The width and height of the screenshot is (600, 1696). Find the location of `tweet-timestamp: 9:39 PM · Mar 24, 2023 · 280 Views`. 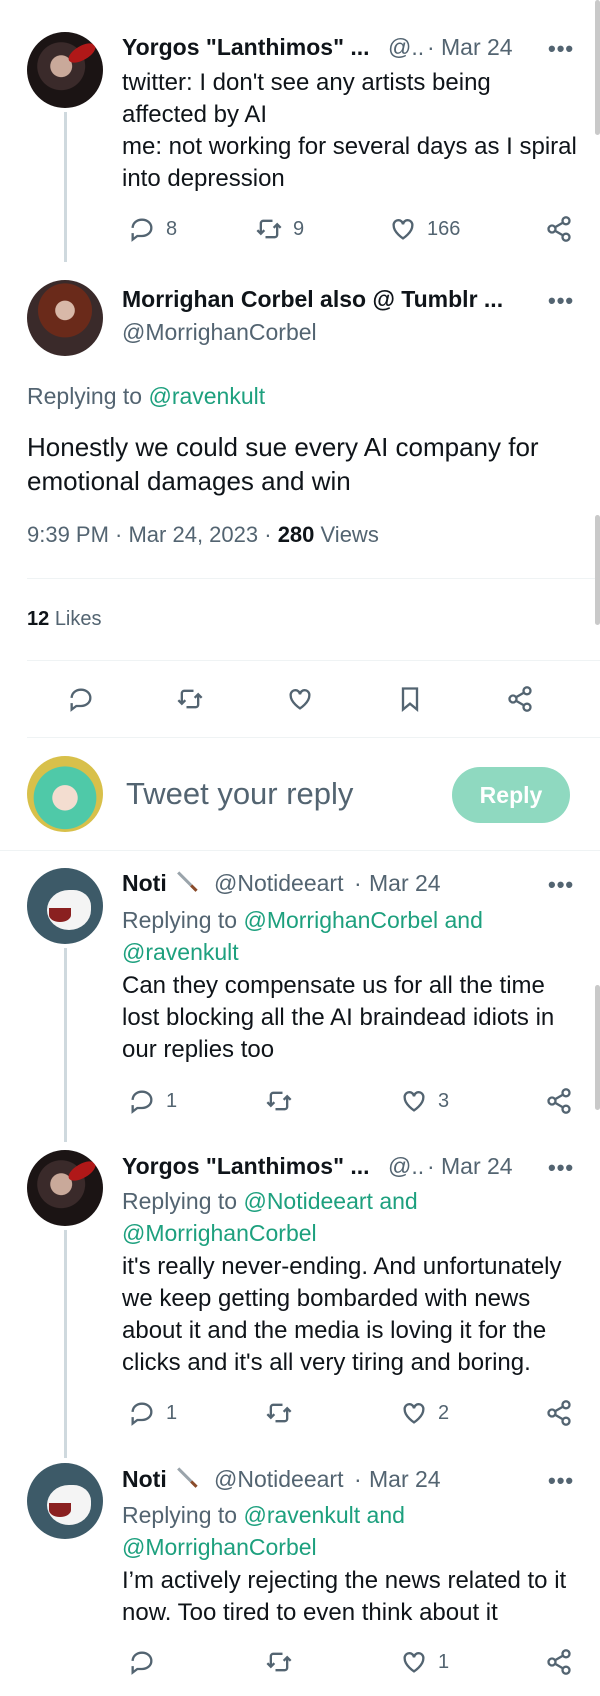

tweet-timestamp: 9:39 PM · Mar 24, 2023 · 280 Views is located at coordinates (203, 535).